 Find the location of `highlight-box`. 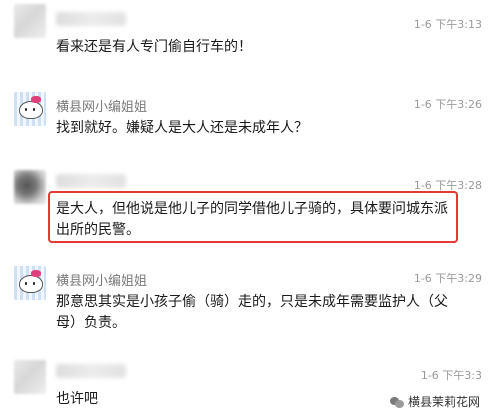

highlight-box is located at coordinates (253, 217).